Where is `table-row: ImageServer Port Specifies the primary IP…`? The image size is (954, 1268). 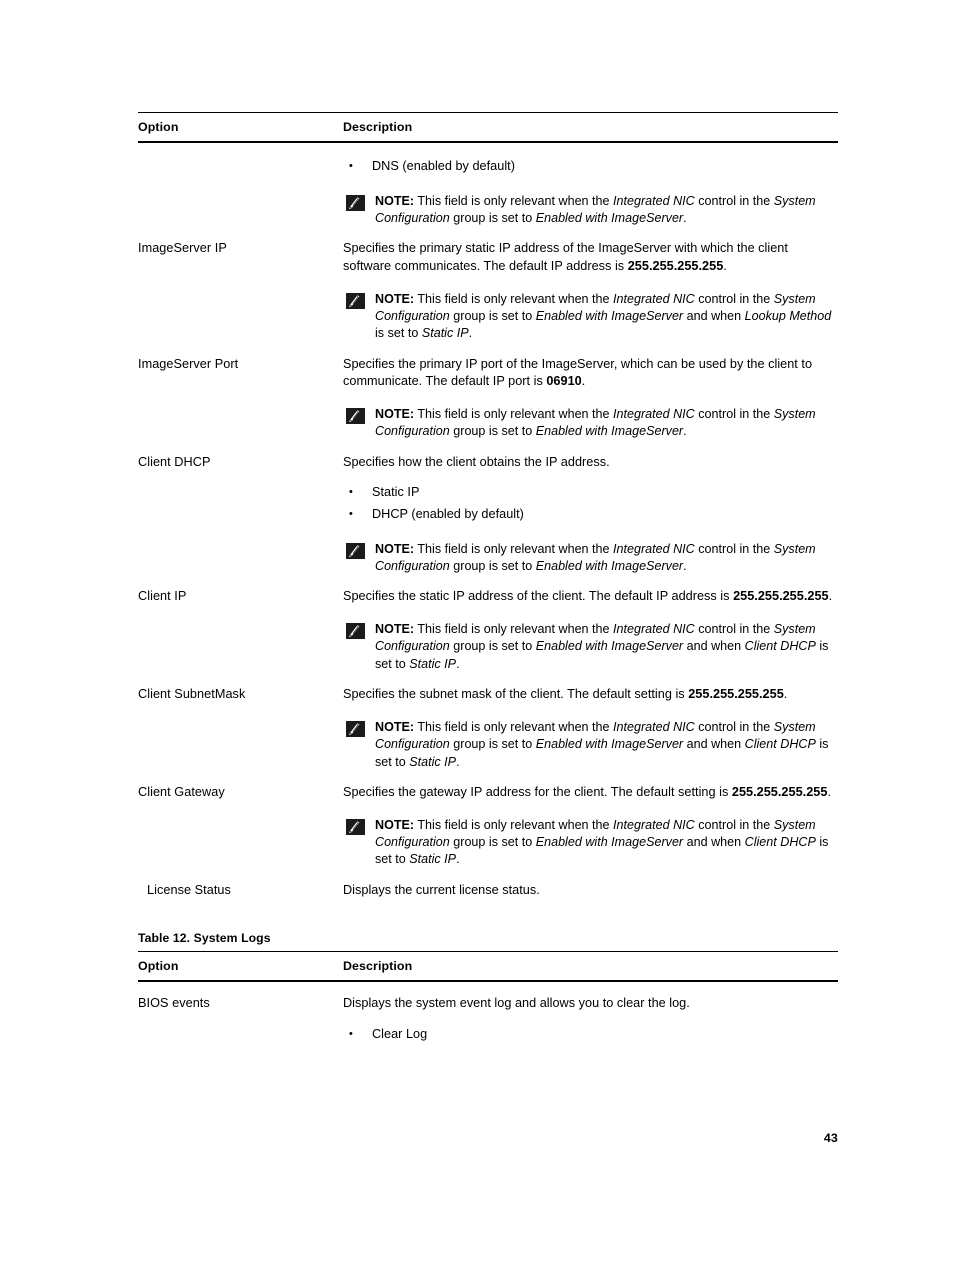 table-row: ImageServer Port Specifies the primary IP… is located at coordinates (488, 392).